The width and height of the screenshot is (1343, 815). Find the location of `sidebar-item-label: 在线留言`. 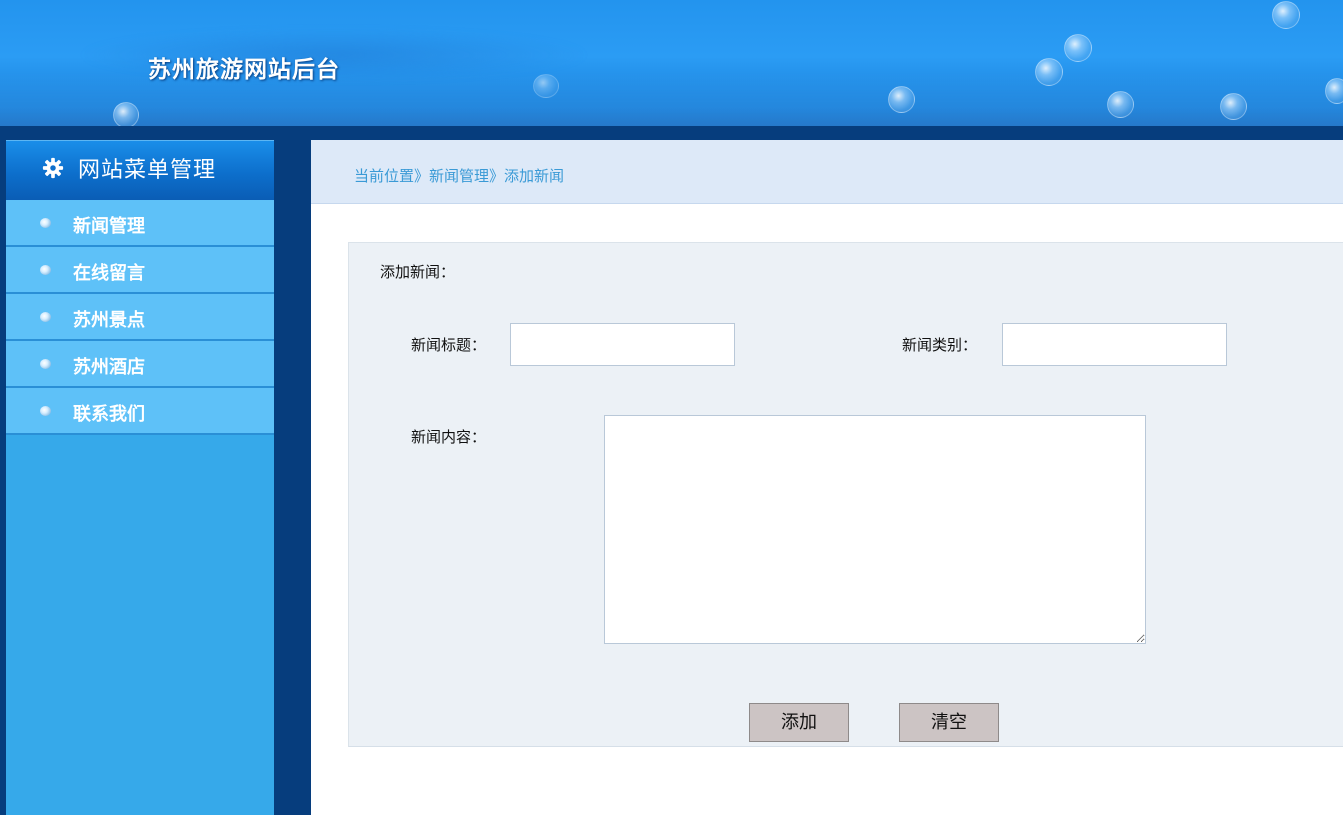

sidebar-item-label: 在线留言 is located at coordinates (109, 273).